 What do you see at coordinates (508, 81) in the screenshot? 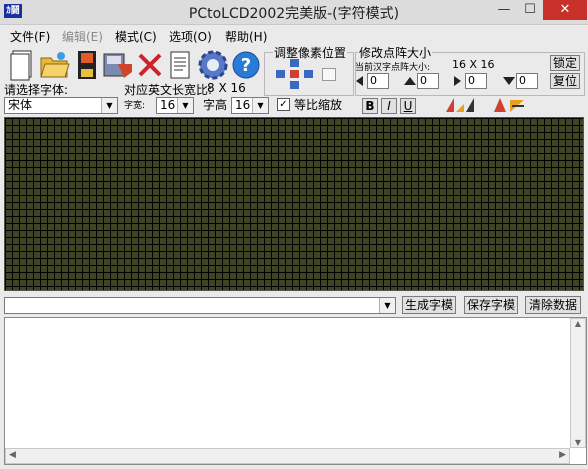
I see `increase-height-icon` at bounding box center [508, 81].